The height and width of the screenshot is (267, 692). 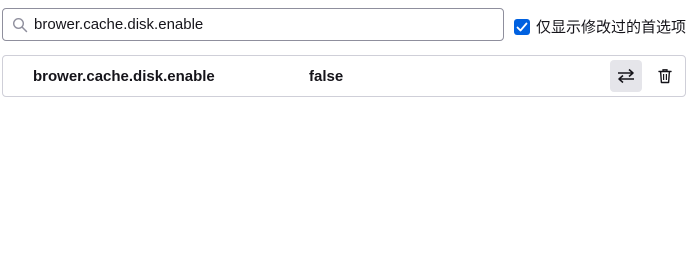 I want to click on delete-button, so click(x=665, y=76).